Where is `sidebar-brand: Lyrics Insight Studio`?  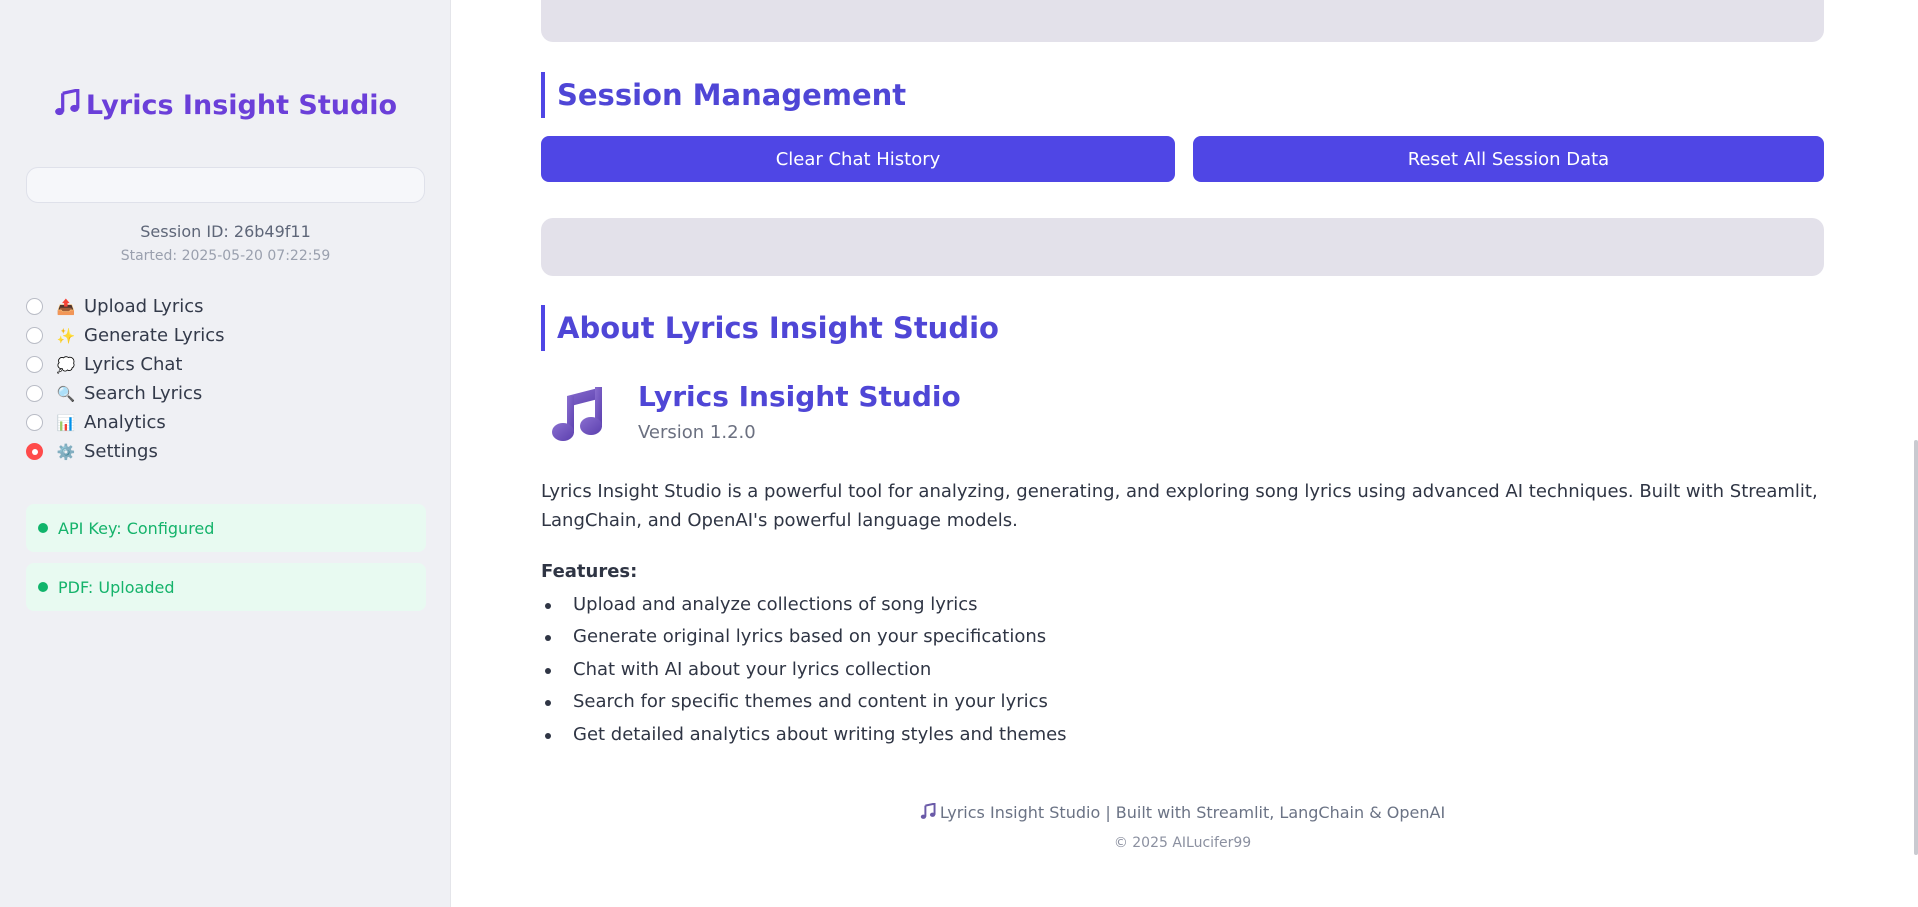 sidebar-brand: Lyrics Insight Studio is located at coordinates (225, 104).